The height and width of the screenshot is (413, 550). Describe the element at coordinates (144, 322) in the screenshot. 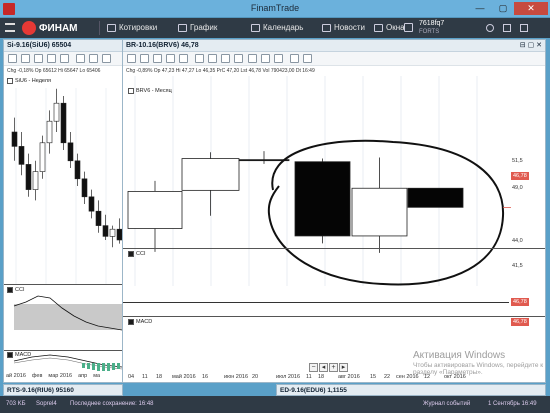

I see `pane-label-text: MACD` at that location.